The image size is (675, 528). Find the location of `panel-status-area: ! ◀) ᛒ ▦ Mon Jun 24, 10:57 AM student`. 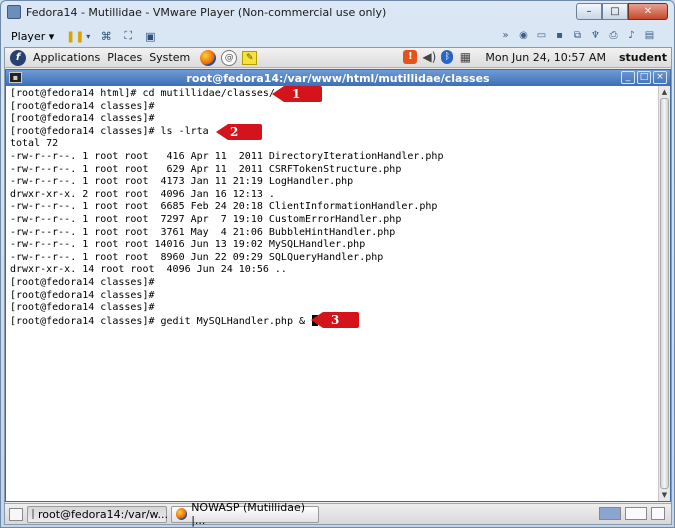

panel-status-area: ! ◀) ᛒ ▦ Mon Jun 24, 10:57 AM student is located at coordinates (535, 57).